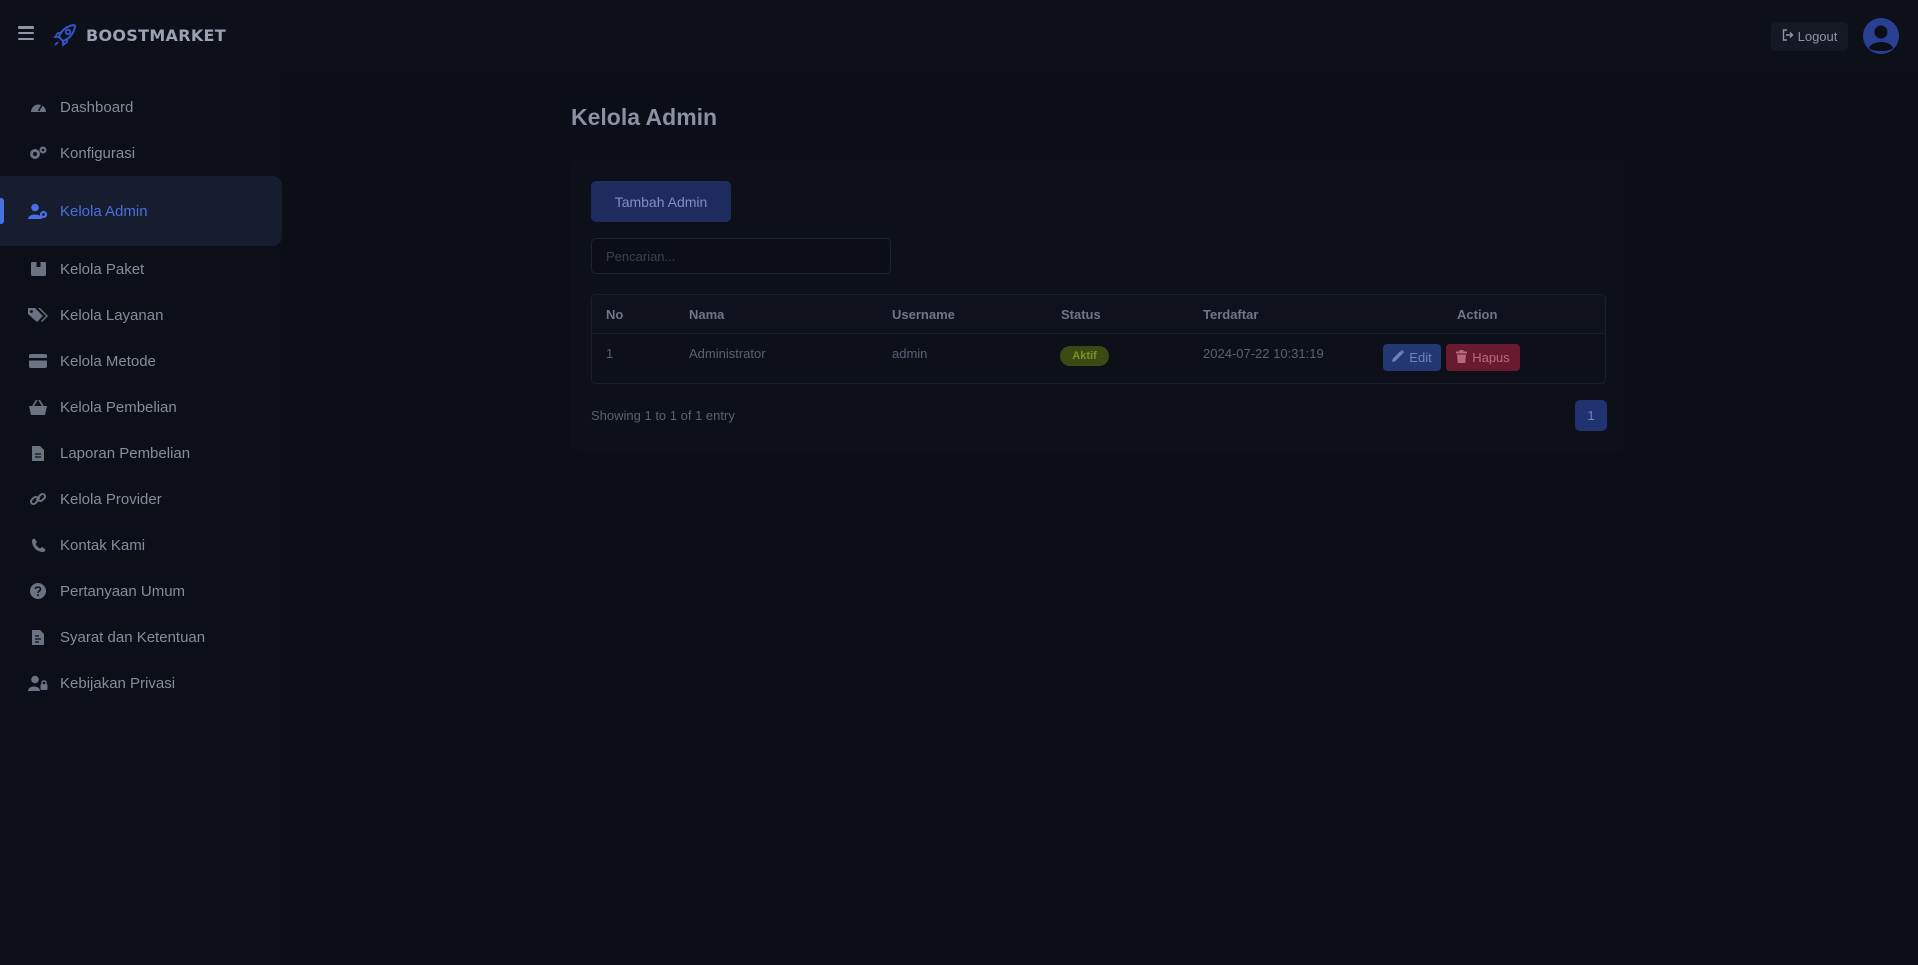  What do you see at coordinates (661, 201) in the screenshot?
I see `add-admin-button: Tambah Admin` at bounding box center [661, 201].